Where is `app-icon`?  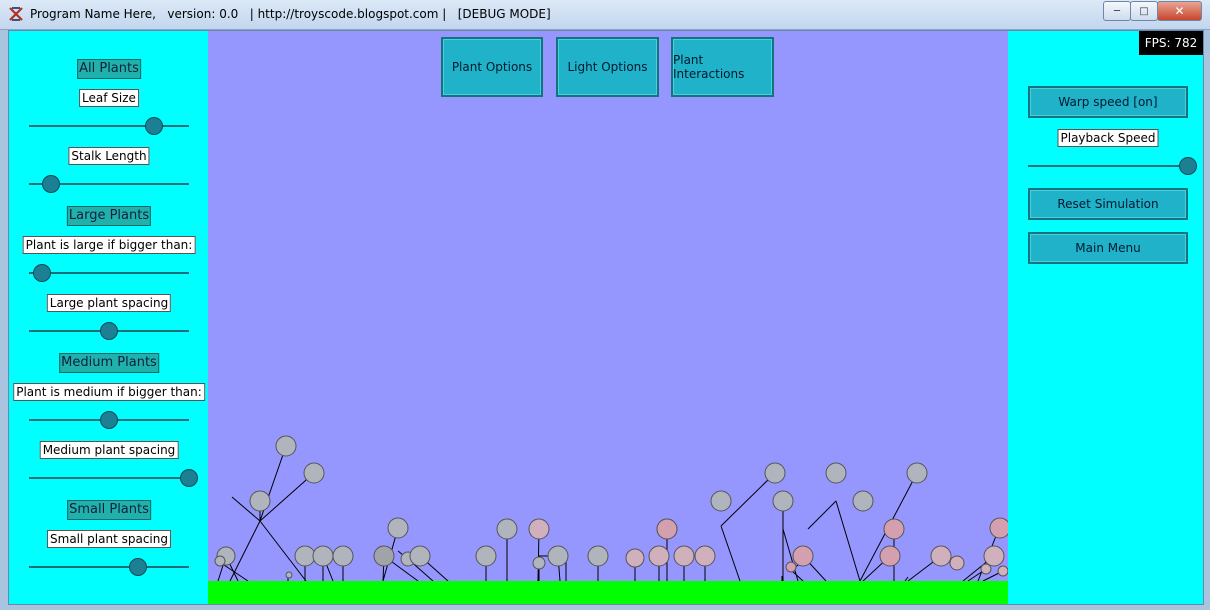
app-icon is located at coordinates (16, 14).